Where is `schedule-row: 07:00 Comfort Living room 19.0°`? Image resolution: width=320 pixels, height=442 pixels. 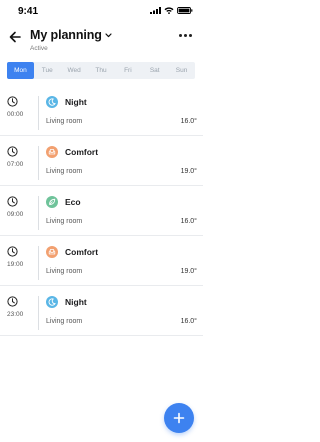
schedule-row: 07:00 Comfort Living room 19.0° is located at coordinates (101, 161).